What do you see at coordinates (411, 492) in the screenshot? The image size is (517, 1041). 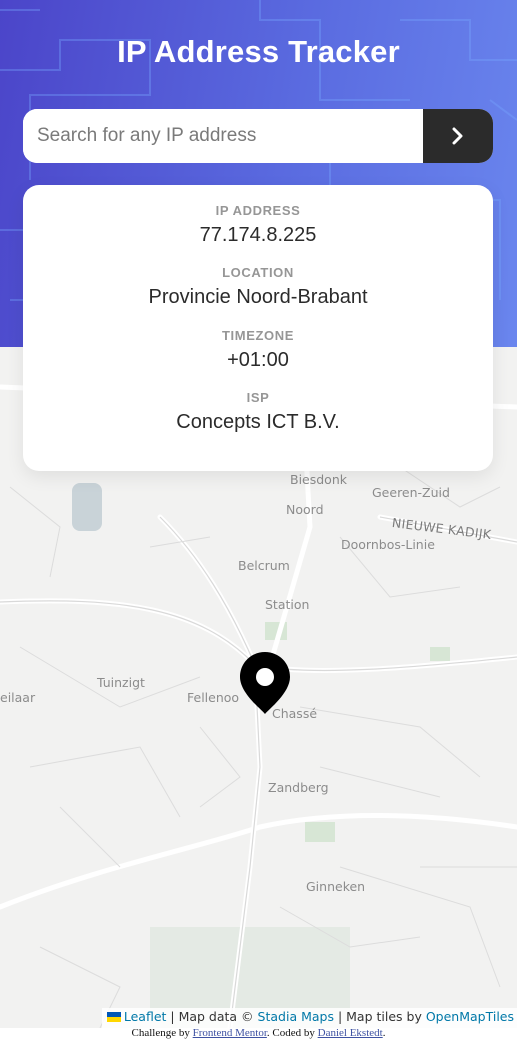 I see `map-label-geeren-zuid: Geeren-Zuid` at bounding box center [411, 492].